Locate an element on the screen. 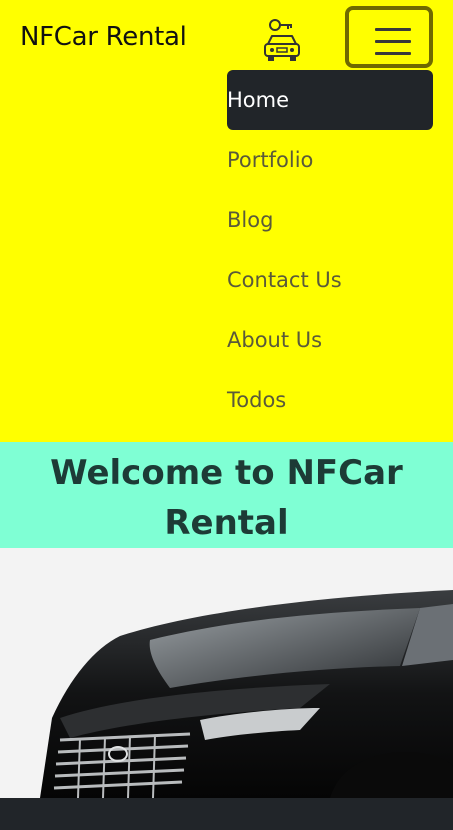 This screenshot has width=453, height=830. nav-item-home: Home is located at coordinates (330, 100).